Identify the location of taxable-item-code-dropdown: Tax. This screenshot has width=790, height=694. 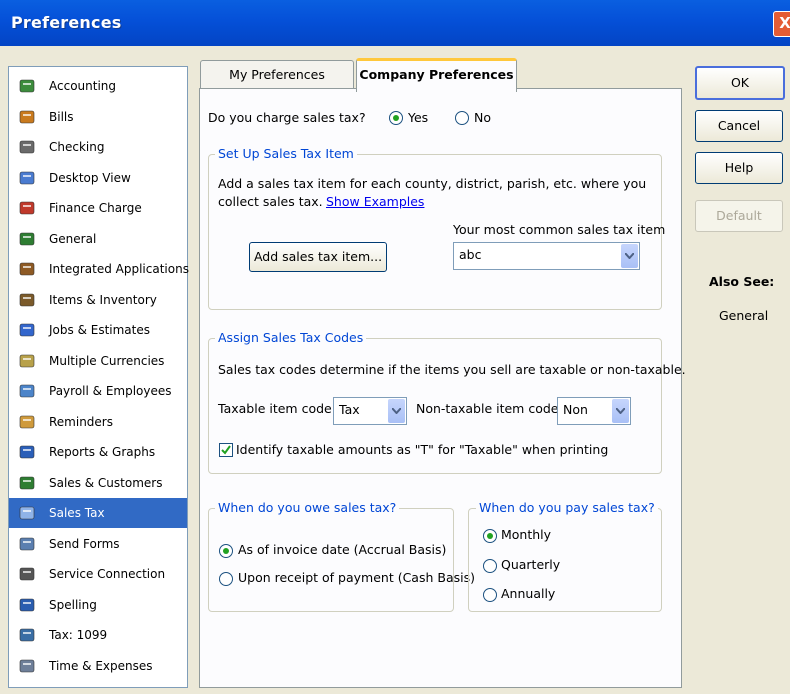
(370, 411).